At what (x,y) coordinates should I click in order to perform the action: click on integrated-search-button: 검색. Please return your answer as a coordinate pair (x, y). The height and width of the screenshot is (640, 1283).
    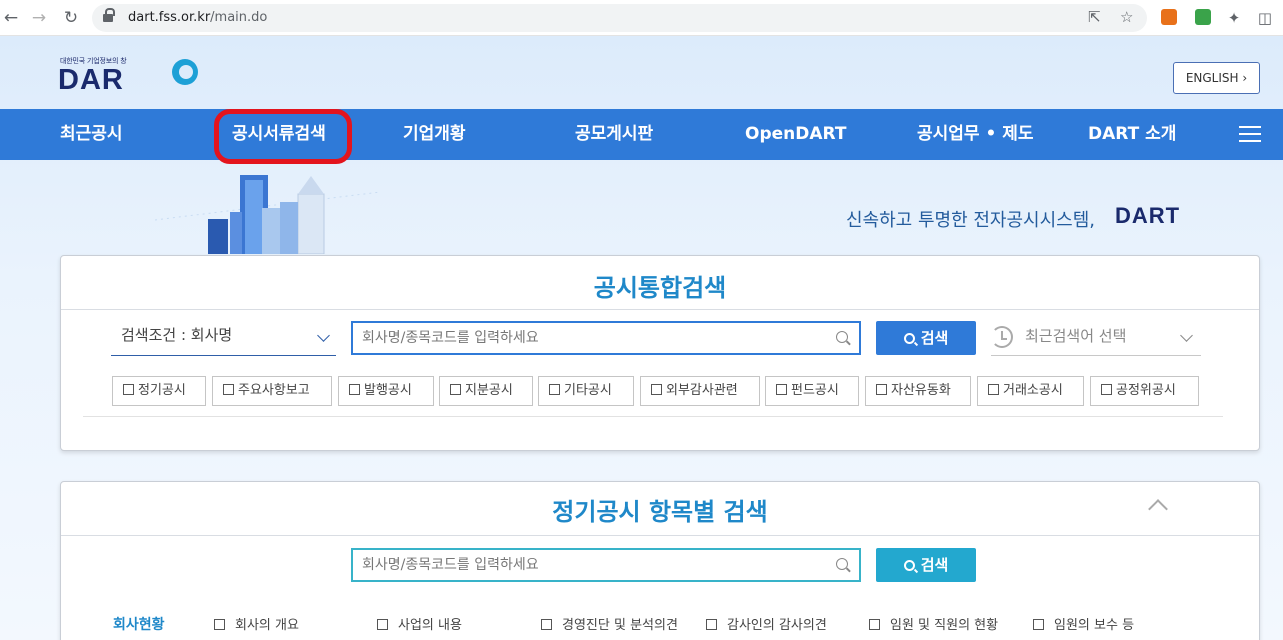
    Looking at the image, I should click on (926, 338).